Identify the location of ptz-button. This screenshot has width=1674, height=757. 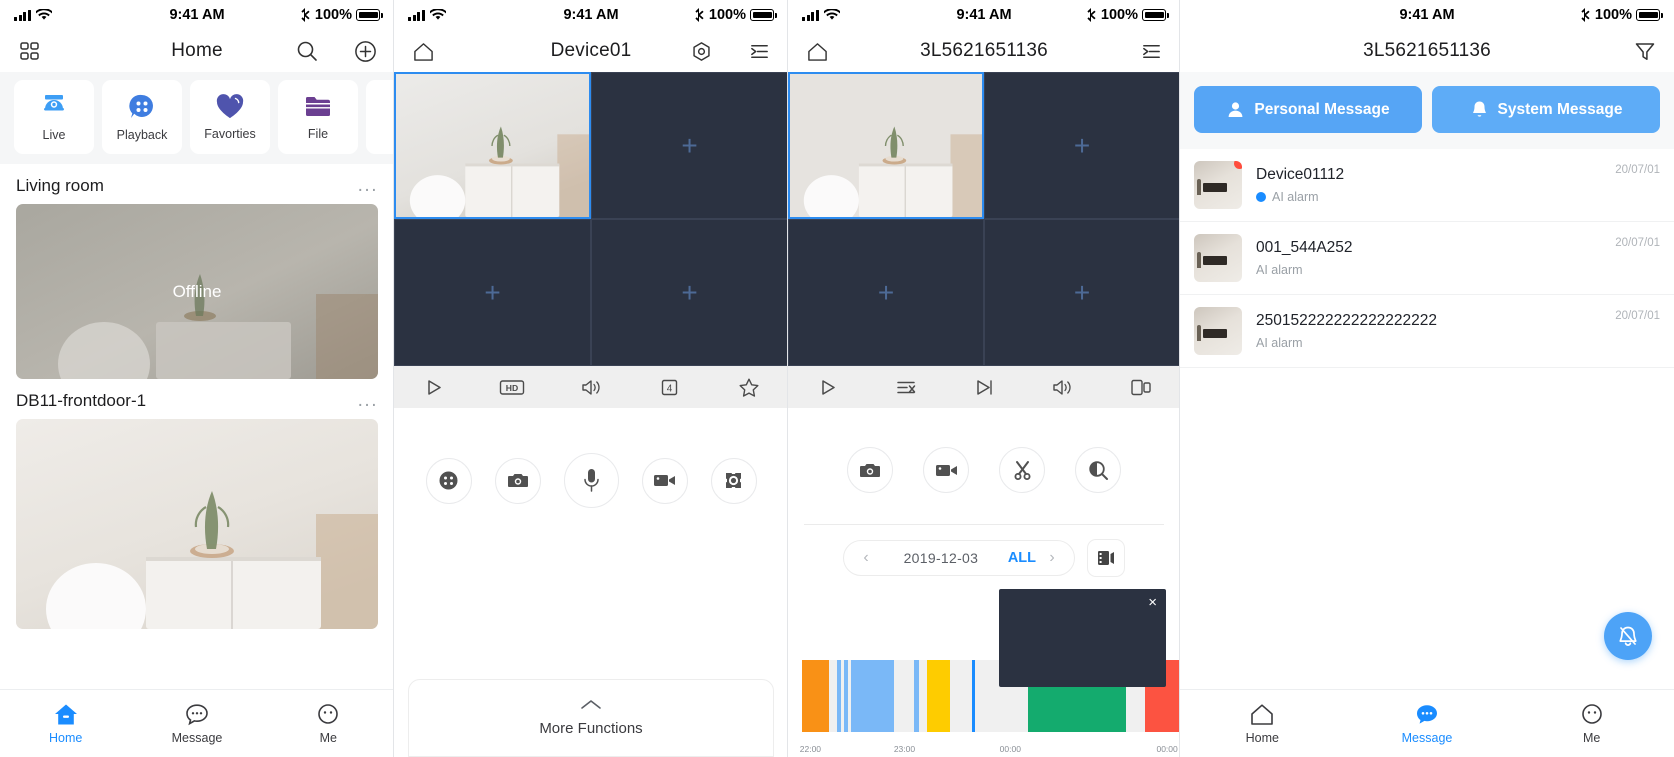
(448, 480).